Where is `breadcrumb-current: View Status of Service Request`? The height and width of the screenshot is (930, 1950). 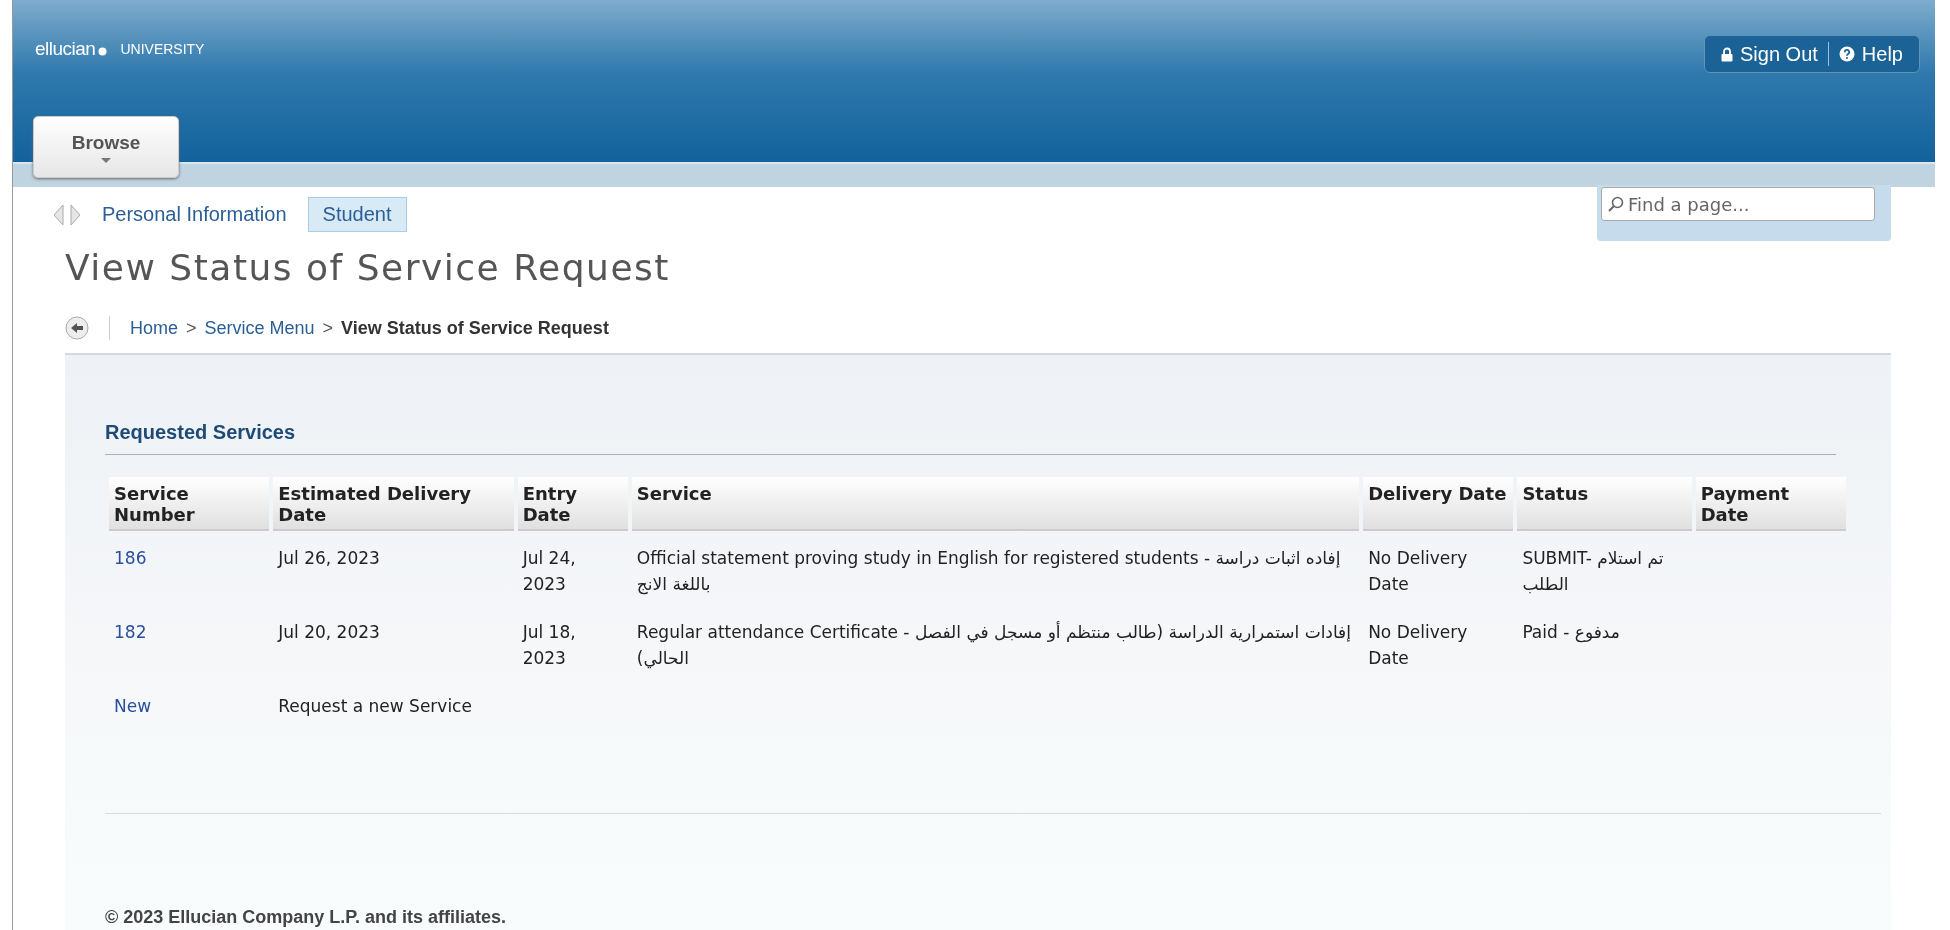 breadcrumb-current: View Status of Service Request is located at coordinates (475, 328).